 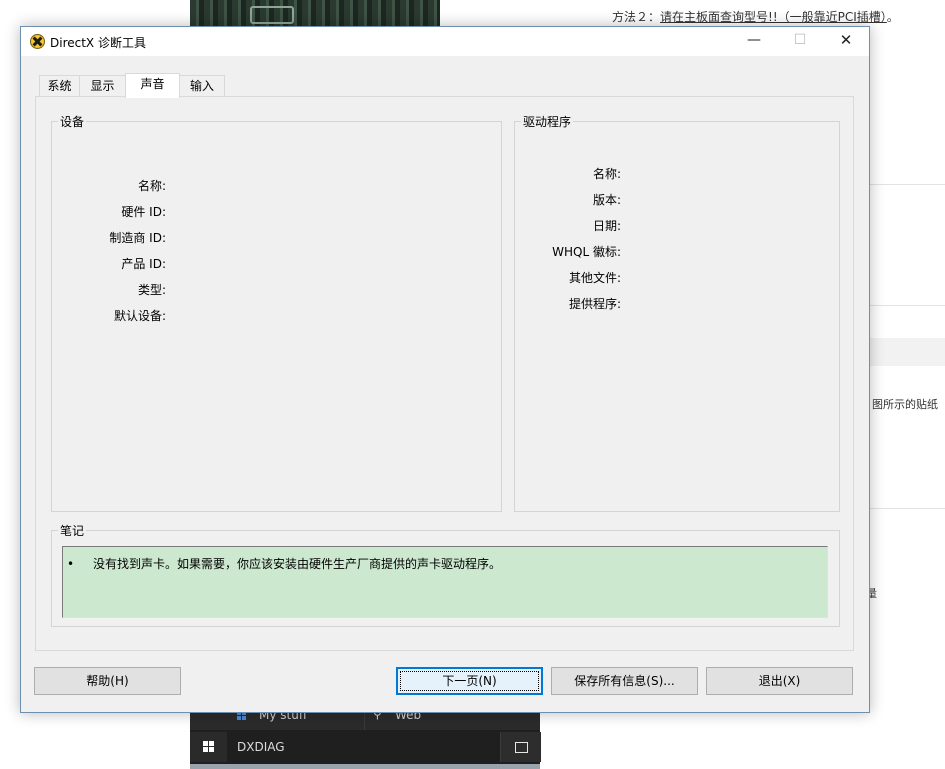 I want to click on notes-group-title: 笔记, so click(x=72, y=531).